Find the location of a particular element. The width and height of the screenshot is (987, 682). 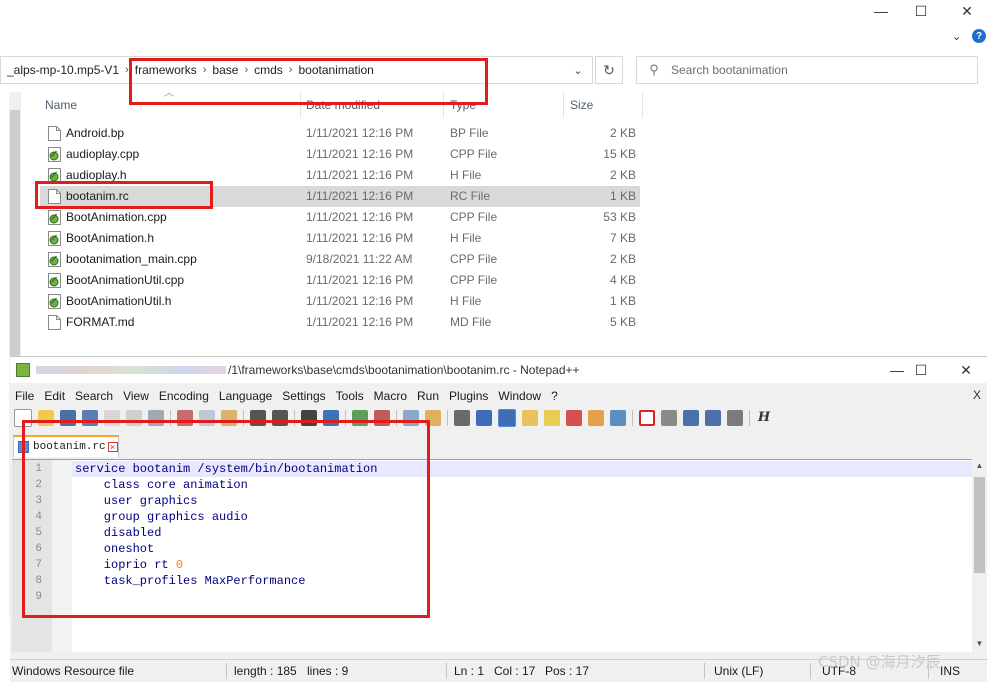

menu-help: ? is located at coordinates (554, 396).